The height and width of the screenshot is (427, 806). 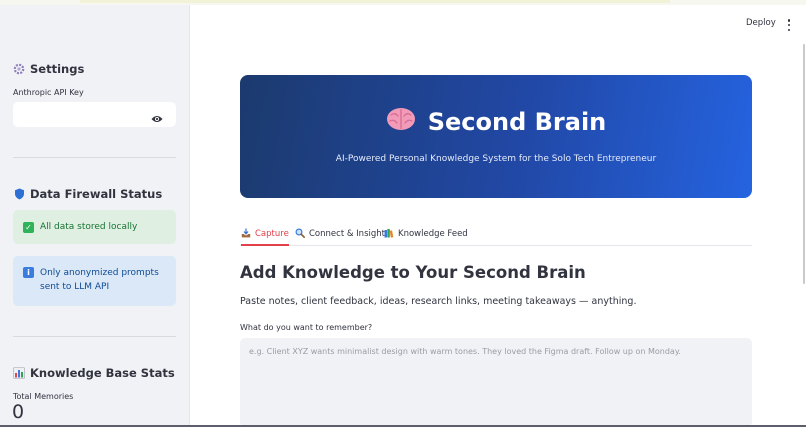 What do you see at coordinates (517, 122) in the screenshot?
I see `hero-title-text: Second Brain` at bounding box center [517, 122].